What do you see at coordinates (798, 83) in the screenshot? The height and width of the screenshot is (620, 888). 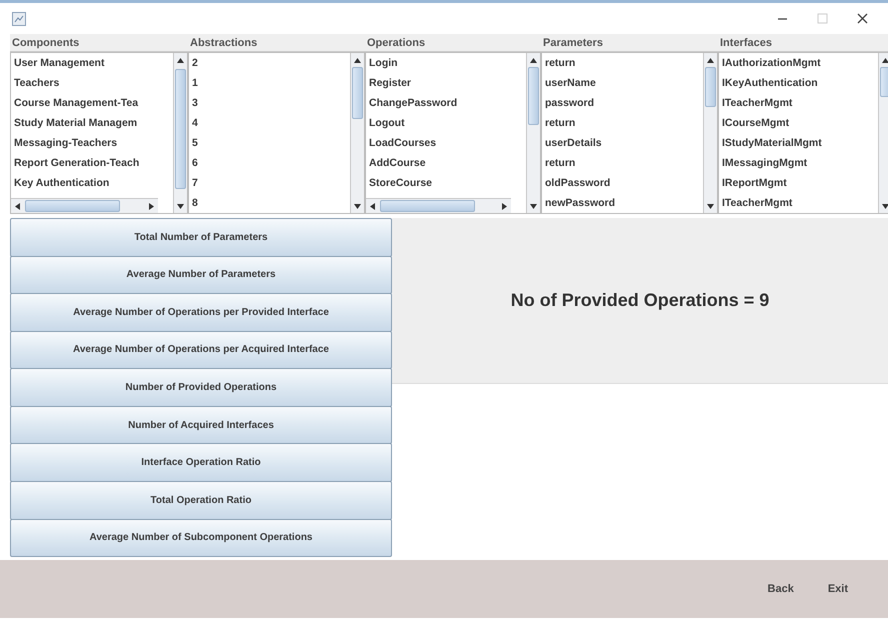 I see `list-item: IKeyAuthentication` at bounding box center [798, 83].